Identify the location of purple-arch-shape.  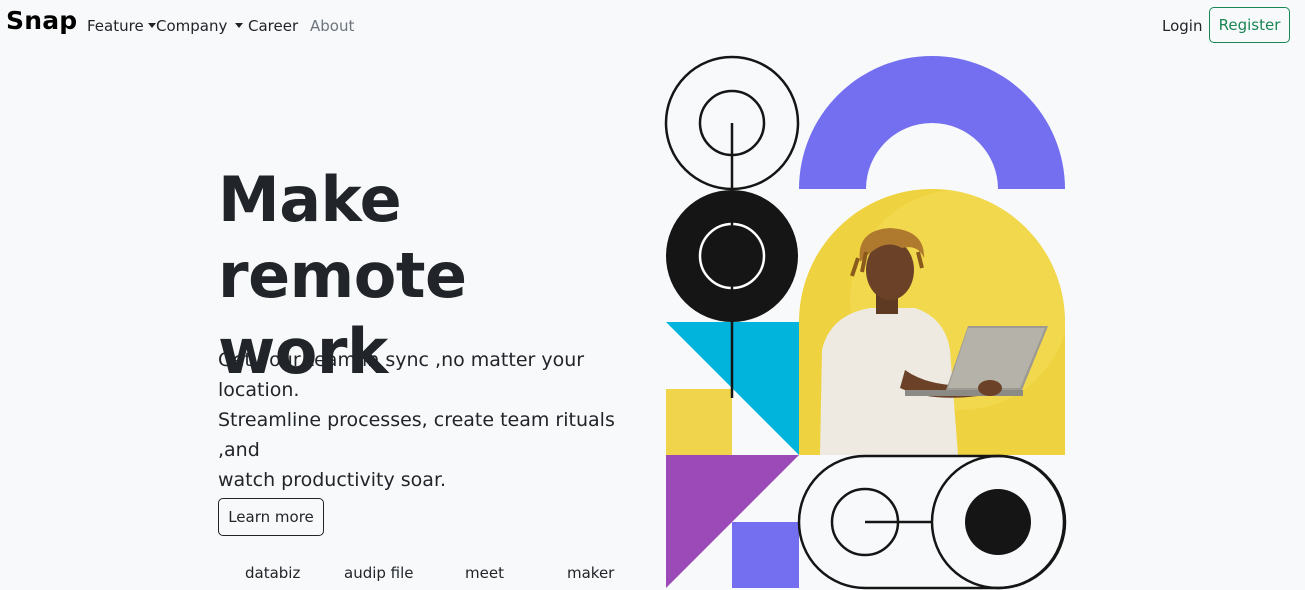
(932, 122).